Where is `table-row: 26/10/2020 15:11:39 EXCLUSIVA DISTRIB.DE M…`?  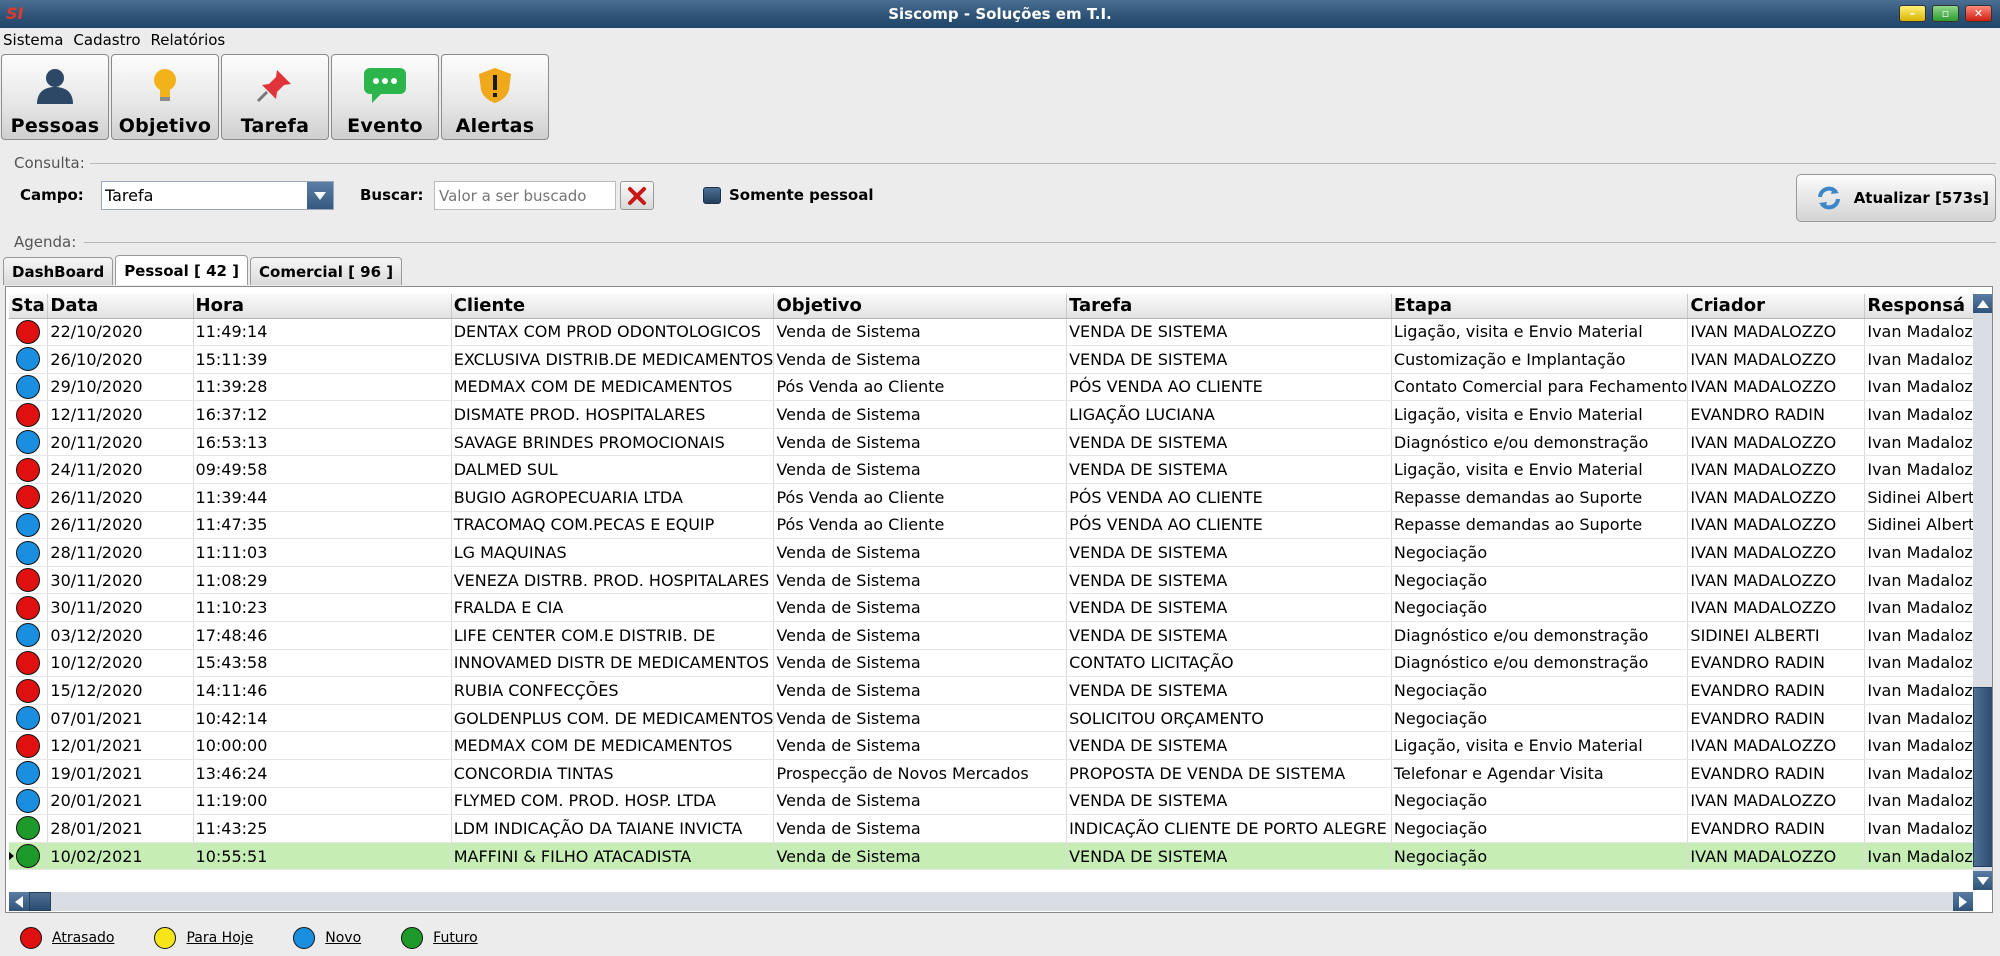
table-row: 26/10/2020 15:11:39 EXCLUSIVA DISTRIB.DE M… is located at coordinates (1000, 359).